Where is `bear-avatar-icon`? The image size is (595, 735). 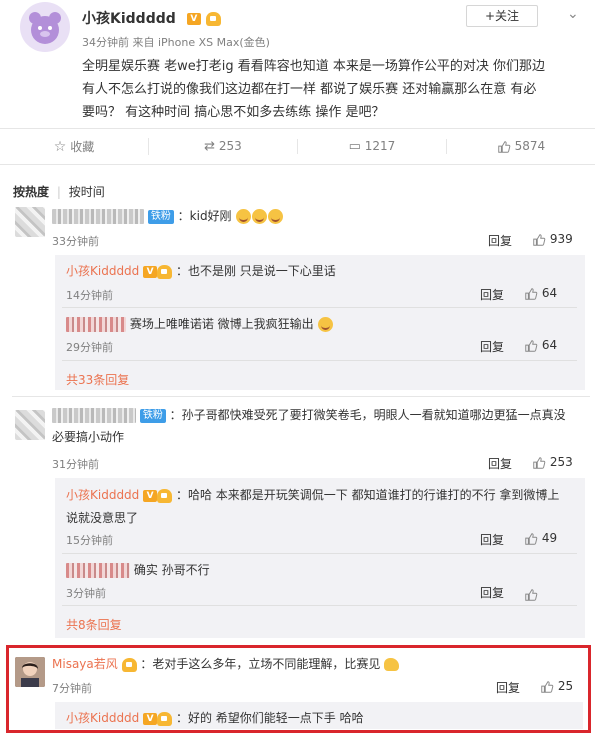 bear-avatar-icon is located at coordinates (45, 28).